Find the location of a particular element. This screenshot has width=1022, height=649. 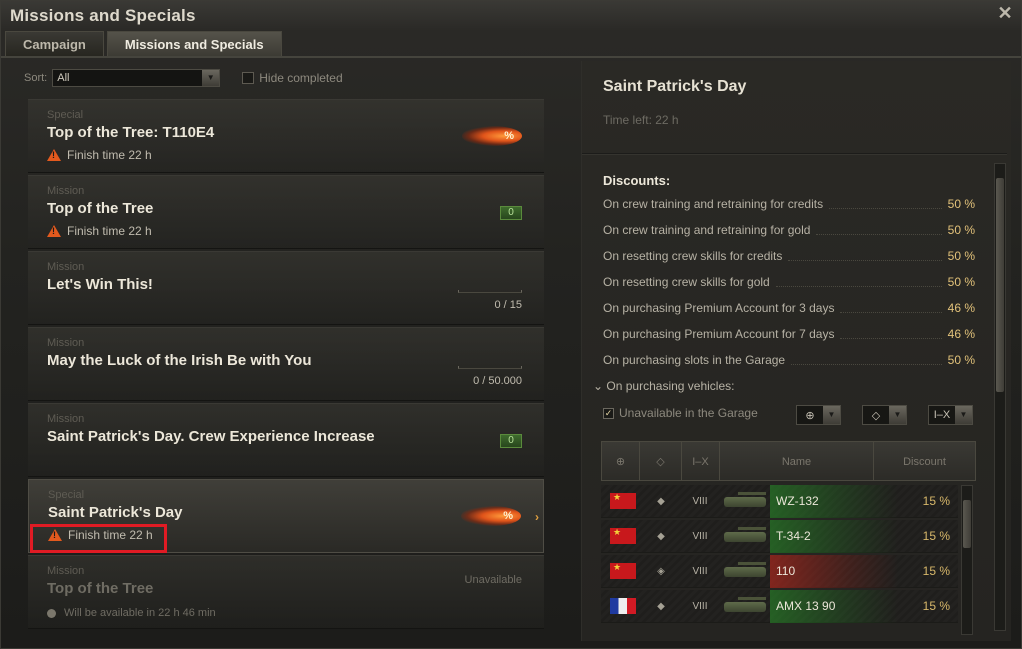

table-header: ⊕ ◇ I–X Name Discount is located at coordinates (788, 461).